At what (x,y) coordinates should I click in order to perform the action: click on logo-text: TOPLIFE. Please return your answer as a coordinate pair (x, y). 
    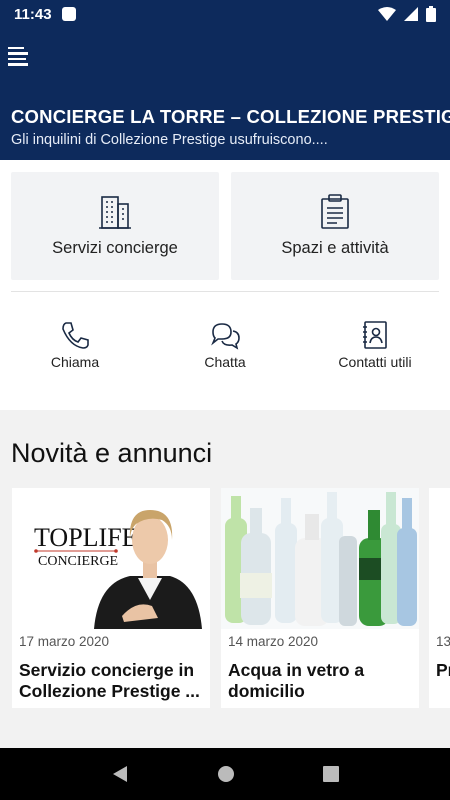
    Looking at the image, I should click on (86, 537).